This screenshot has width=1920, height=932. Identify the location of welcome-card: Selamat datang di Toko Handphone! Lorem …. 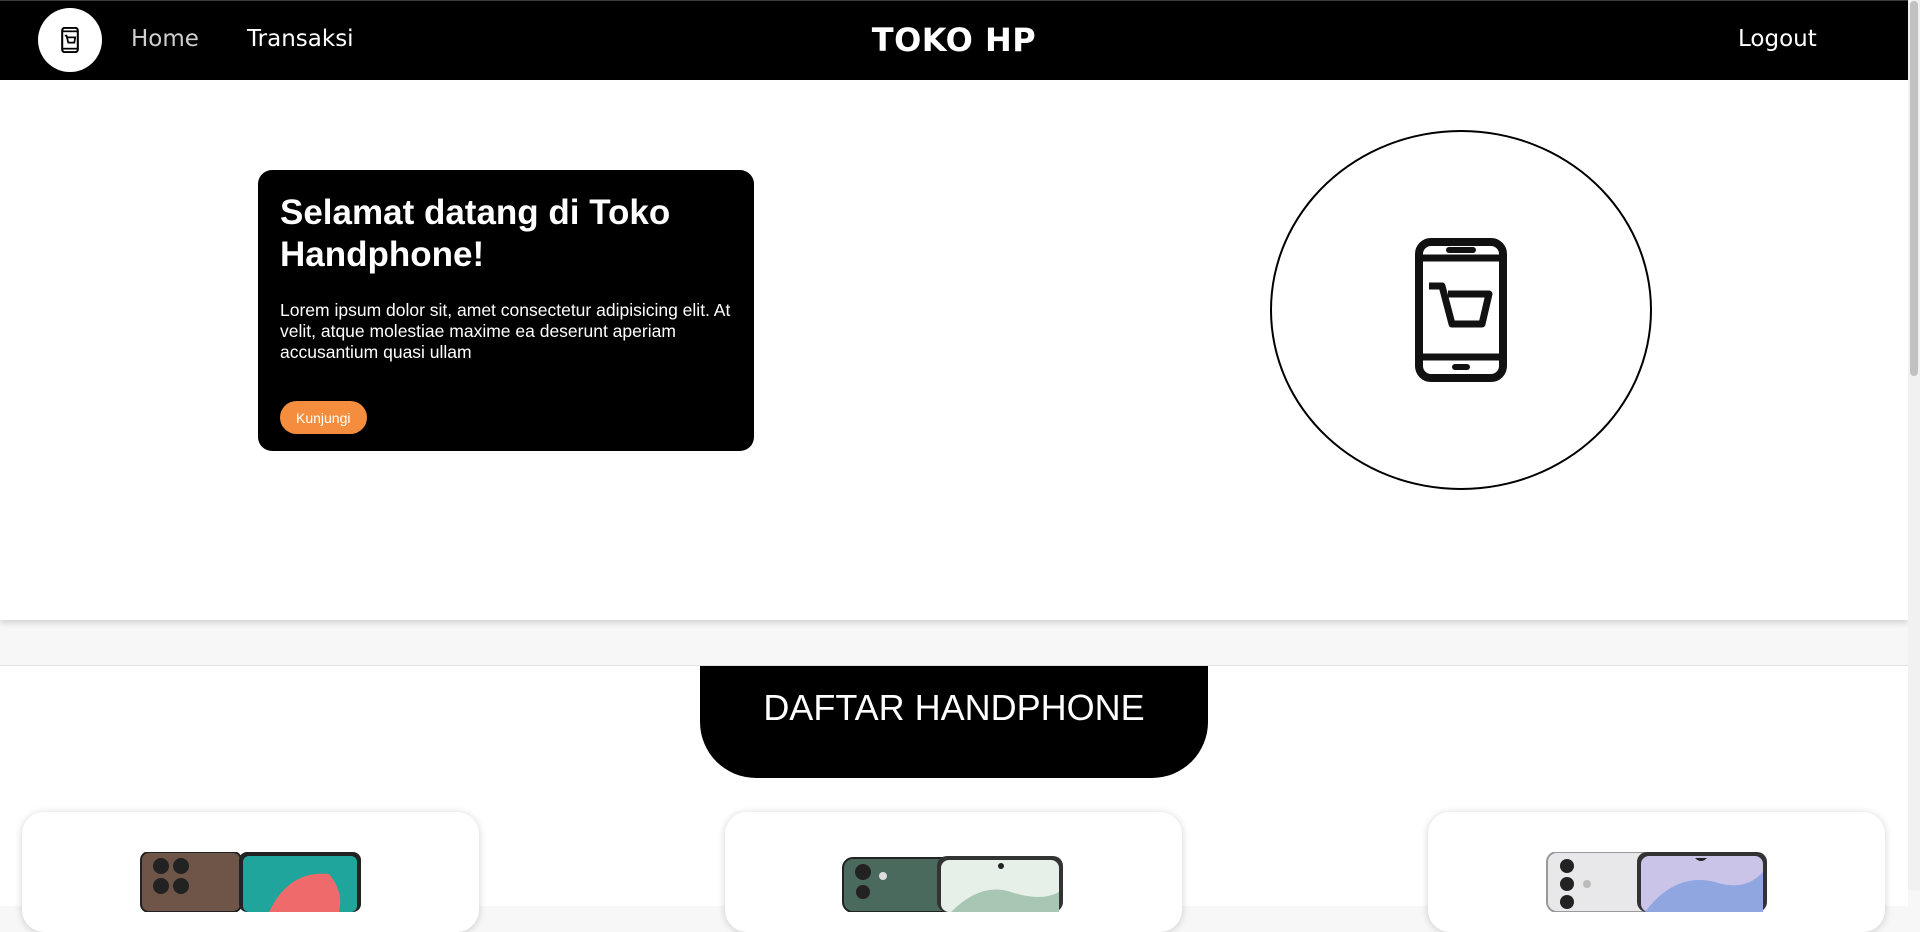
(506, 310).